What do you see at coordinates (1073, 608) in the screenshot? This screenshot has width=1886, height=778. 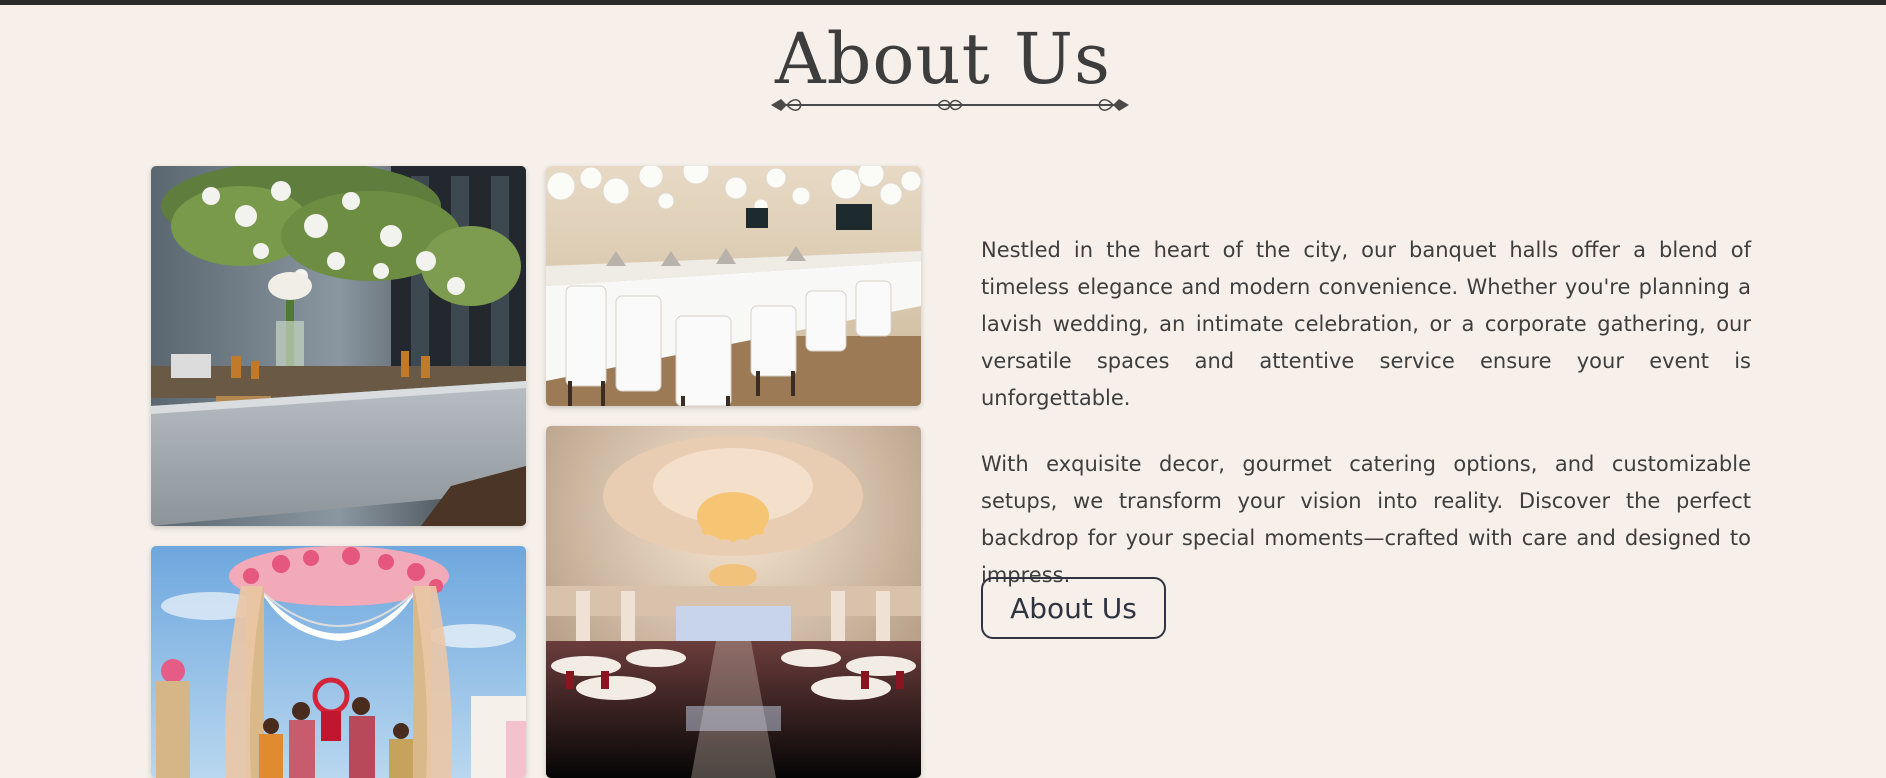 I see `about-us-button: About Us` at bounding box center [1073, 608].